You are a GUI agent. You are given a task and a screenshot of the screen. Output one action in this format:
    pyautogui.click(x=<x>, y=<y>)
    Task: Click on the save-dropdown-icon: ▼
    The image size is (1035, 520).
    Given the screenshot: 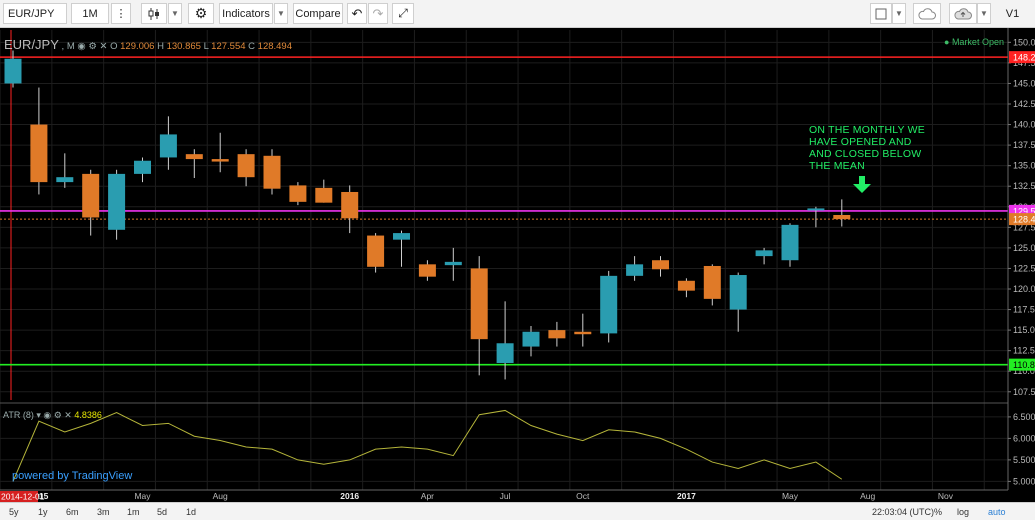 What is the action you would take?
    pyautogui.click(x=984, y=13)
    